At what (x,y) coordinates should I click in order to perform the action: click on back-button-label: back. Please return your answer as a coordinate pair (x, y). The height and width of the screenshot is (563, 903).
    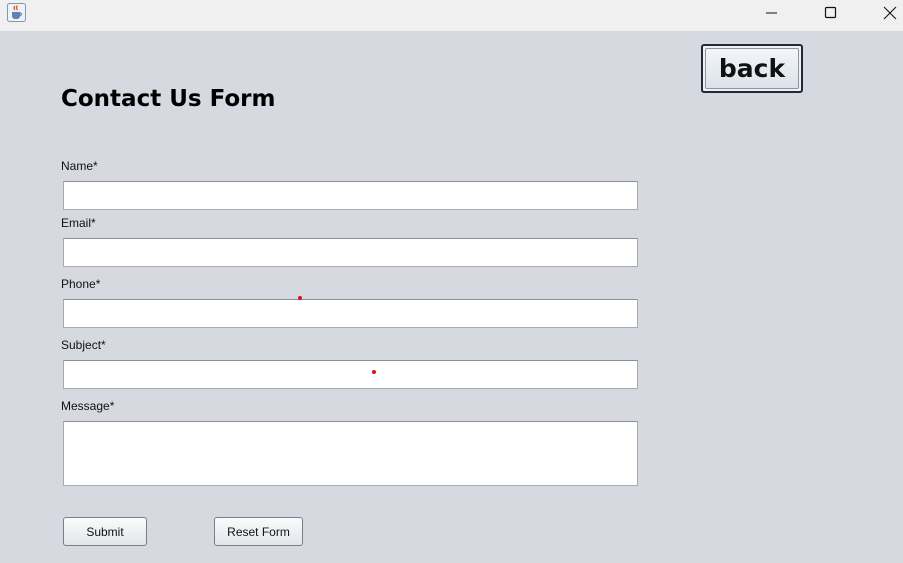
    Looking at the image, I should click on (752, 68).